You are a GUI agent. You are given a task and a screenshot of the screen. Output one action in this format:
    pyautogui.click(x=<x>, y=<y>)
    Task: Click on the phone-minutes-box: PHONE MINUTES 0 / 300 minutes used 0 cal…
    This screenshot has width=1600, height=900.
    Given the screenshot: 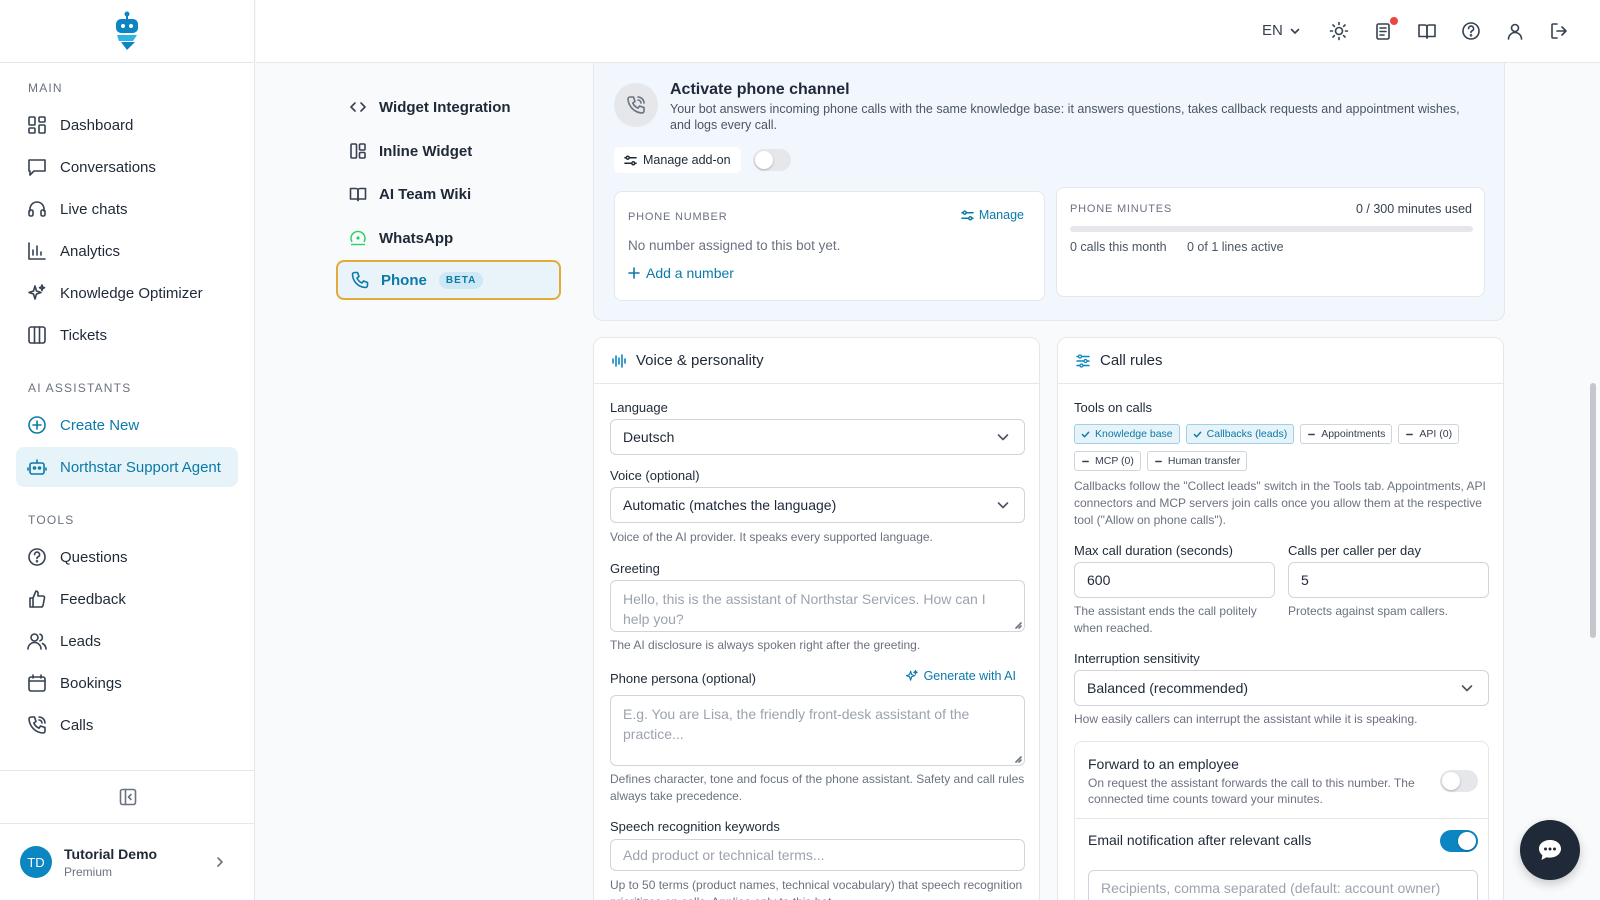 What is the action you would take?
    pyautogui.click(x=1270, y=242)
    